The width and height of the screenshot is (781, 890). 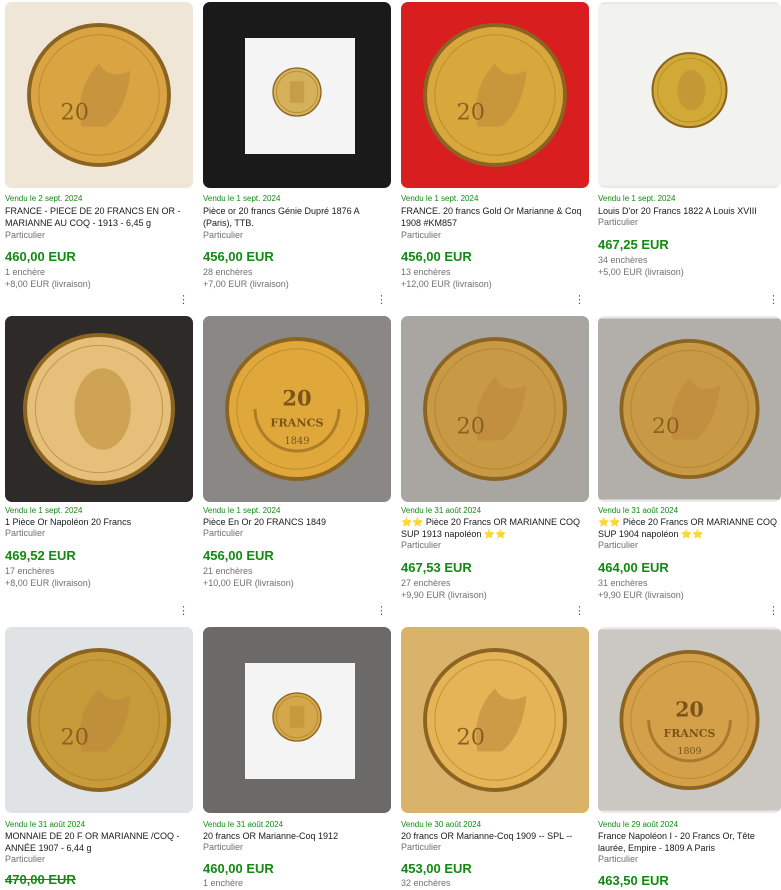 I want to click on bid-count: 13 enchères, so click(x=426, y=272).